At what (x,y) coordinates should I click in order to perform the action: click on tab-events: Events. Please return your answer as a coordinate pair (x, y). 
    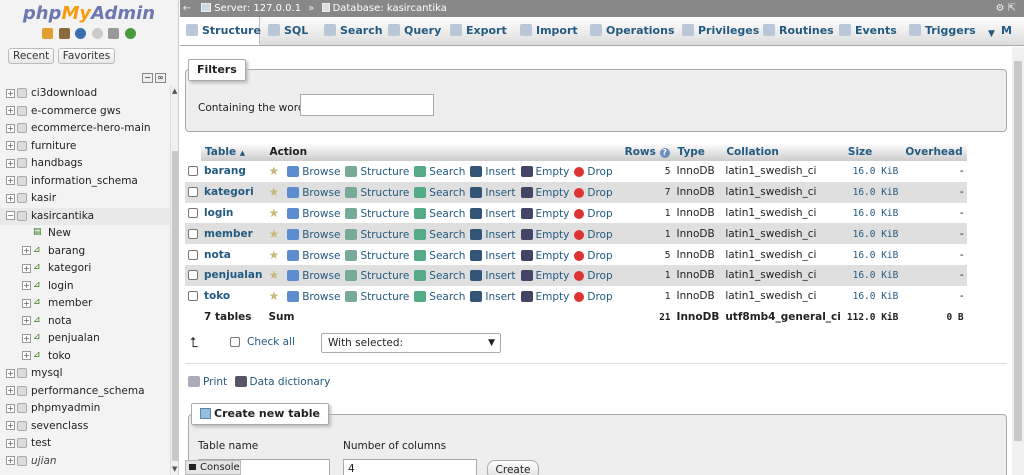
    Looking at the image, I should click on (868, 31).